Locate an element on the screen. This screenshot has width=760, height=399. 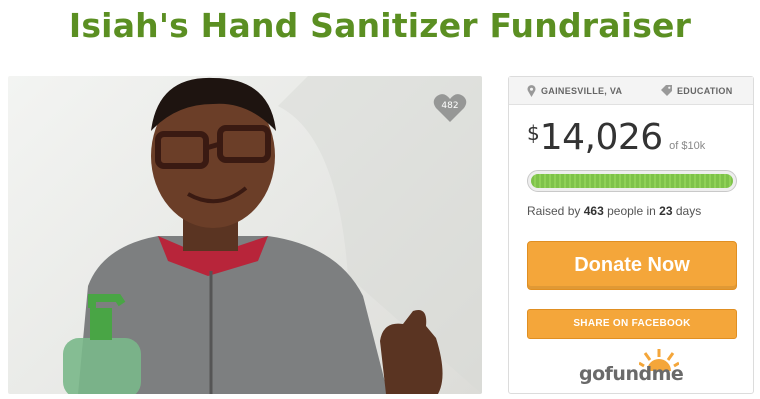
map-pin-icon is located at coordinates (531, 91).